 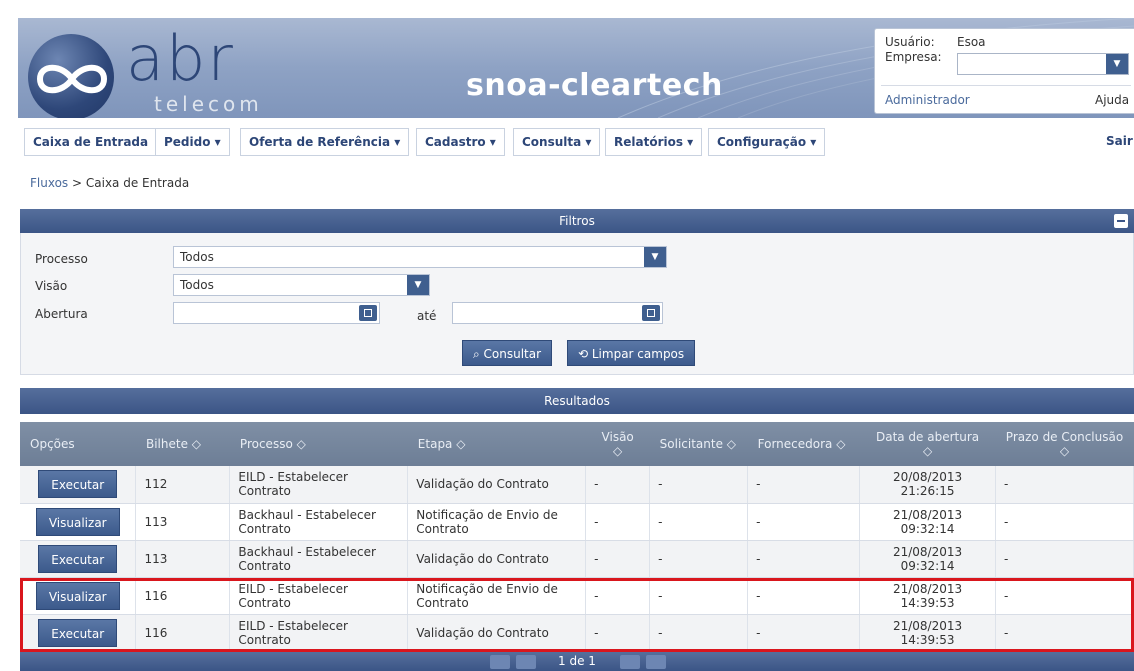 I want to click on company-label: Empresa:, so click(x=913, y=57).